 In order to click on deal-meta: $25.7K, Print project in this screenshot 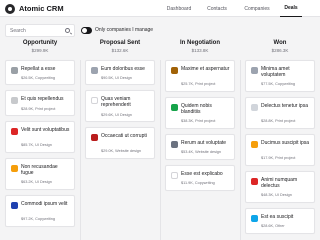, I will do `click(198, 84)`.